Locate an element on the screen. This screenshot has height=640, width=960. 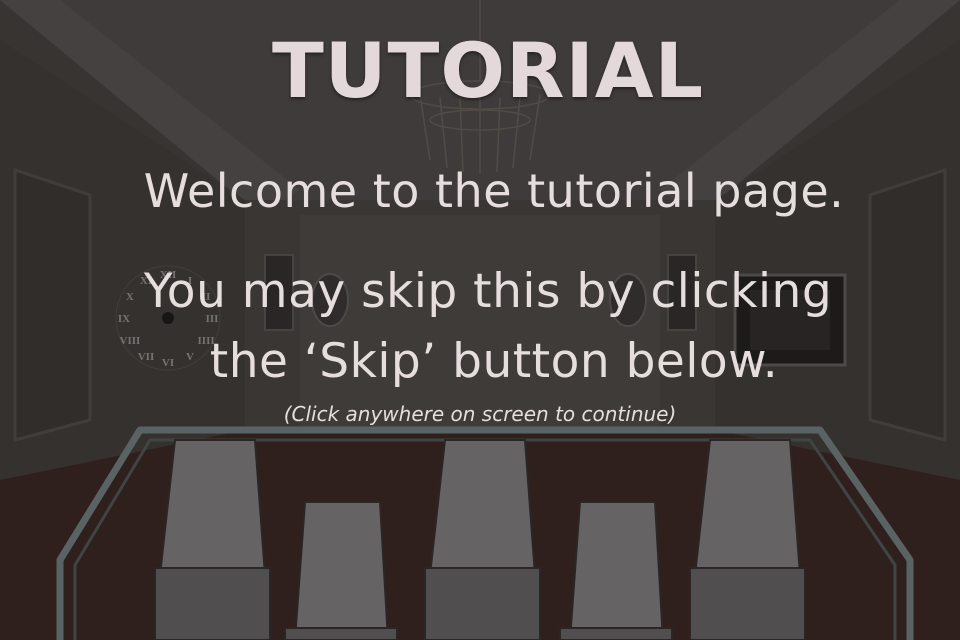
tutorial-title: TUTORIAL is located at coordinates (488, 70).